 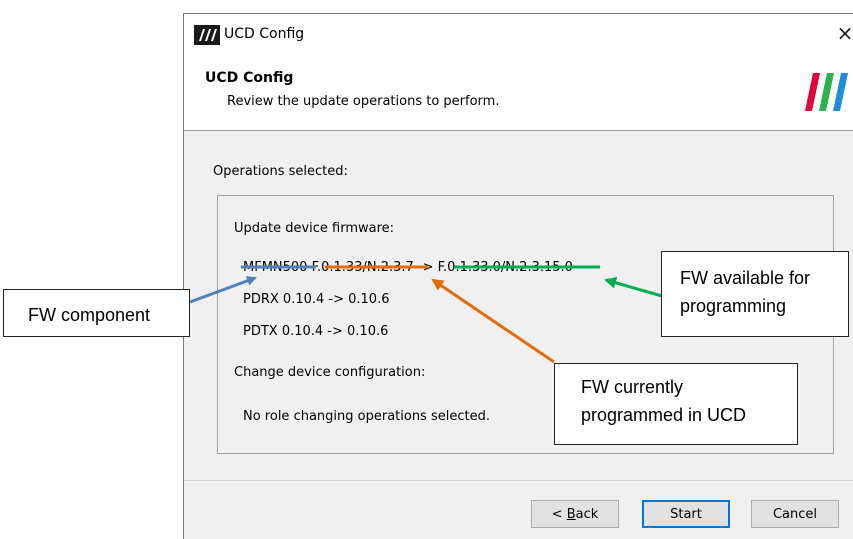 I want to click on callout-fw-available-line1: FW available for, so click(x=745, y=278).